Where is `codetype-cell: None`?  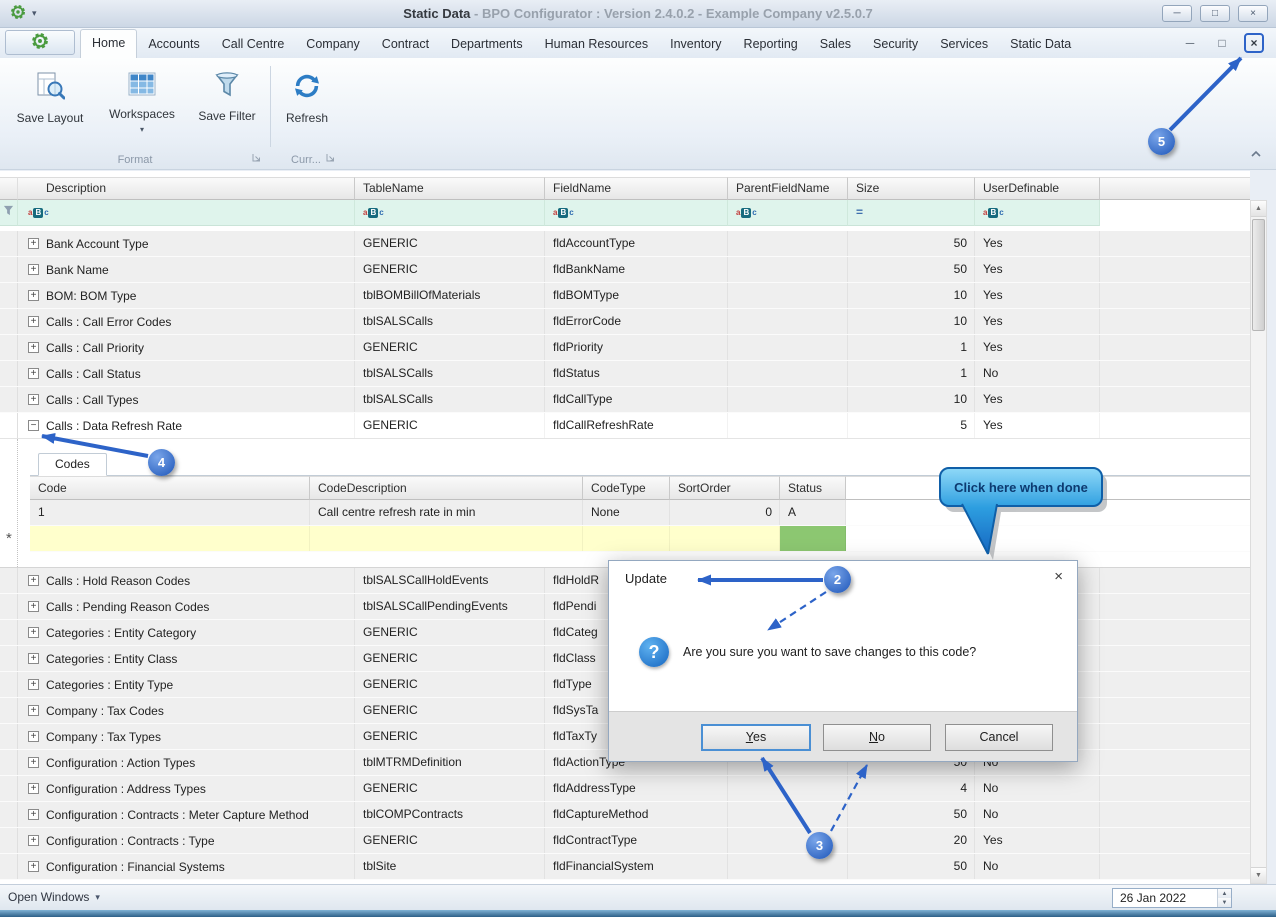
codetype-cell: None is located at coordinates (626, 512).